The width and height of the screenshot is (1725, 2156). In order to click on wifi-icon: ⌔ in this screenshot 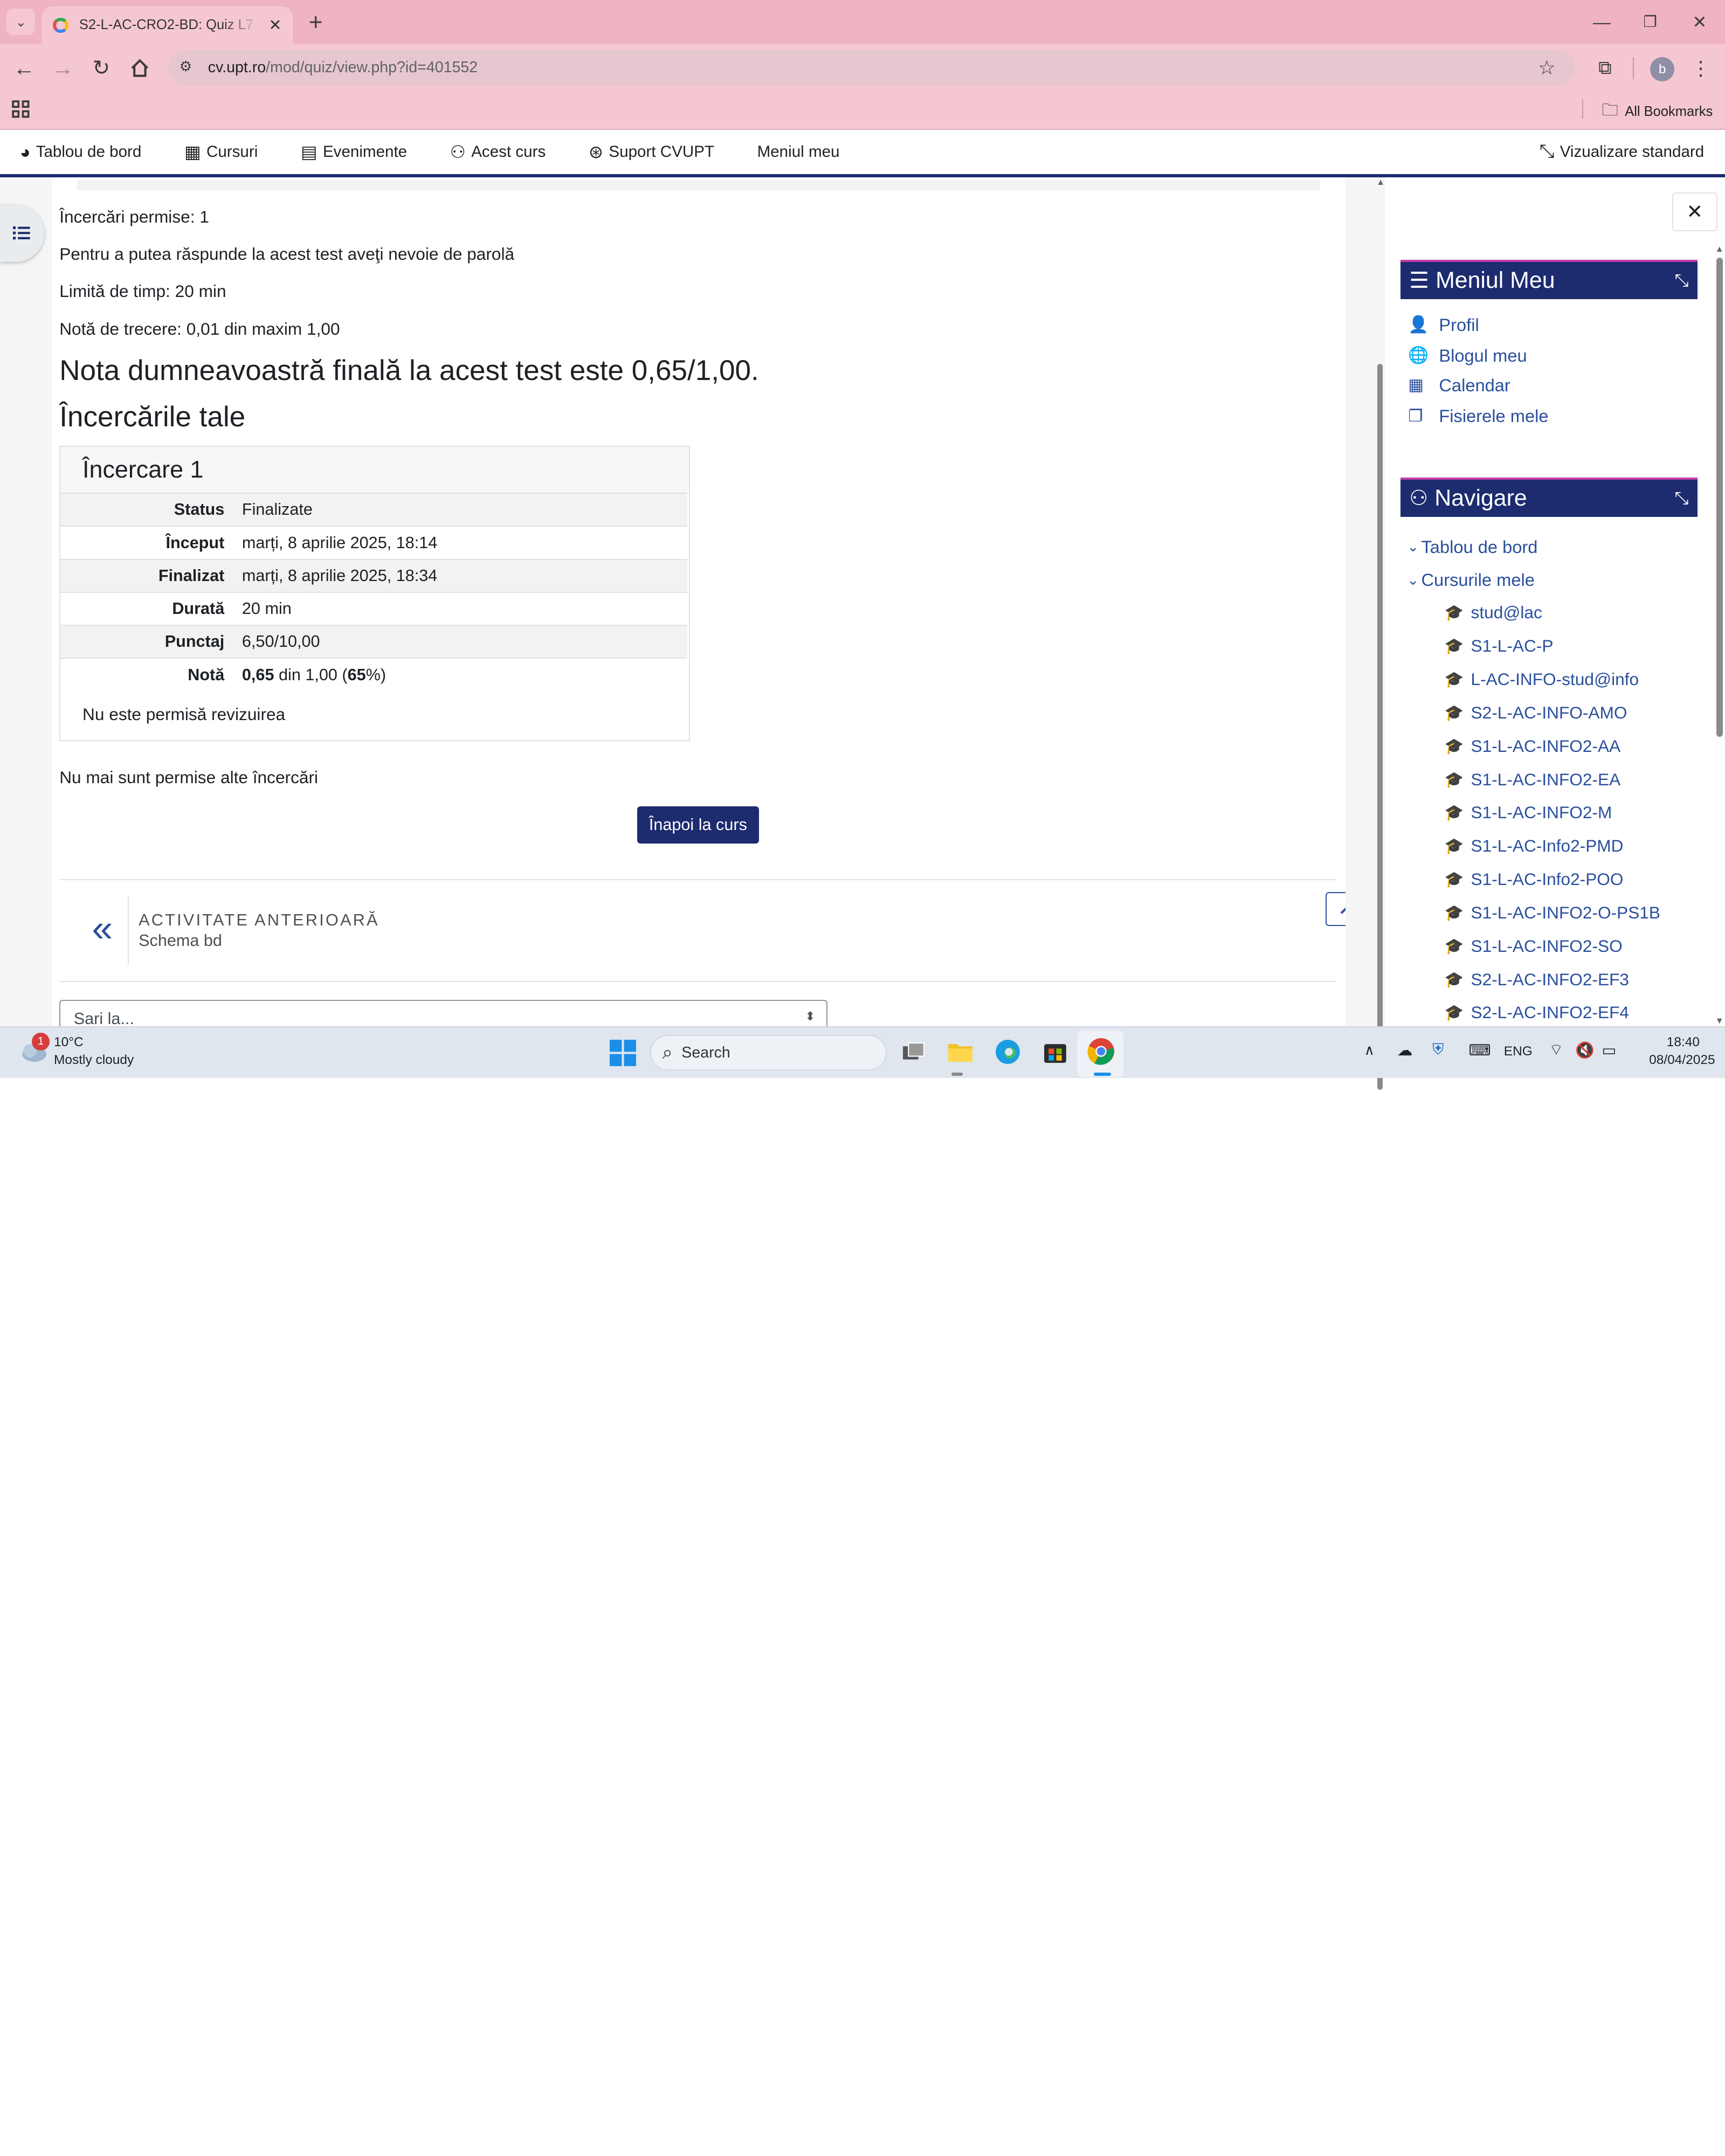, I will do `click(1556, 1050)`.